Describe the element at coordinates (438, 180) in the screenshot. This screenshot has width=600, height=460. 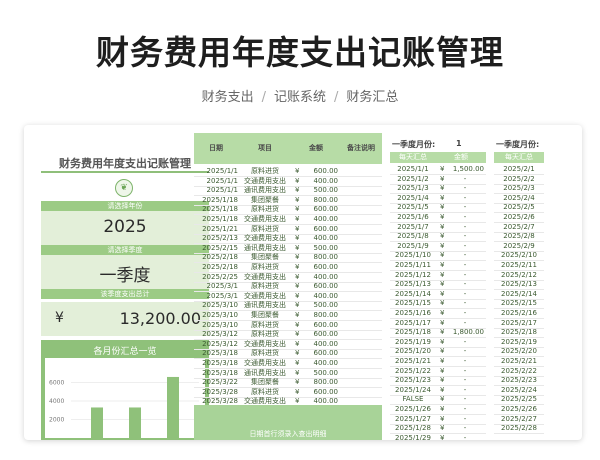
I see `table-row: 2025/1/2 ¥ -` at that location.